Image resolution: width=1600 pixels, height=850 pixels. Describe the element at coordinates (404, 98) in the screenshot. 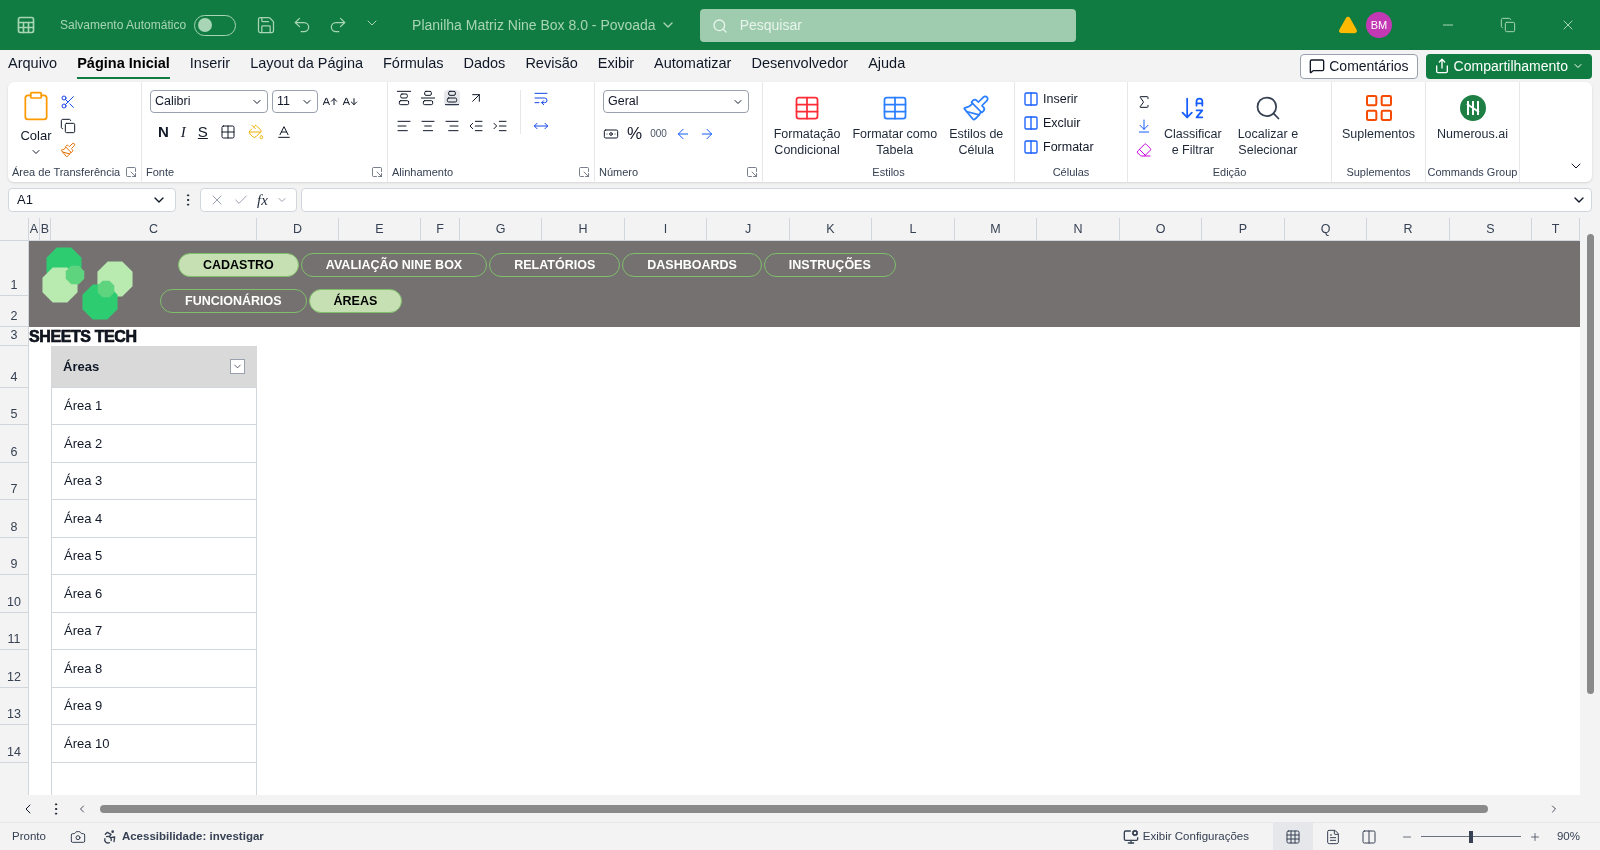

I see `align-top-icon` at that location.